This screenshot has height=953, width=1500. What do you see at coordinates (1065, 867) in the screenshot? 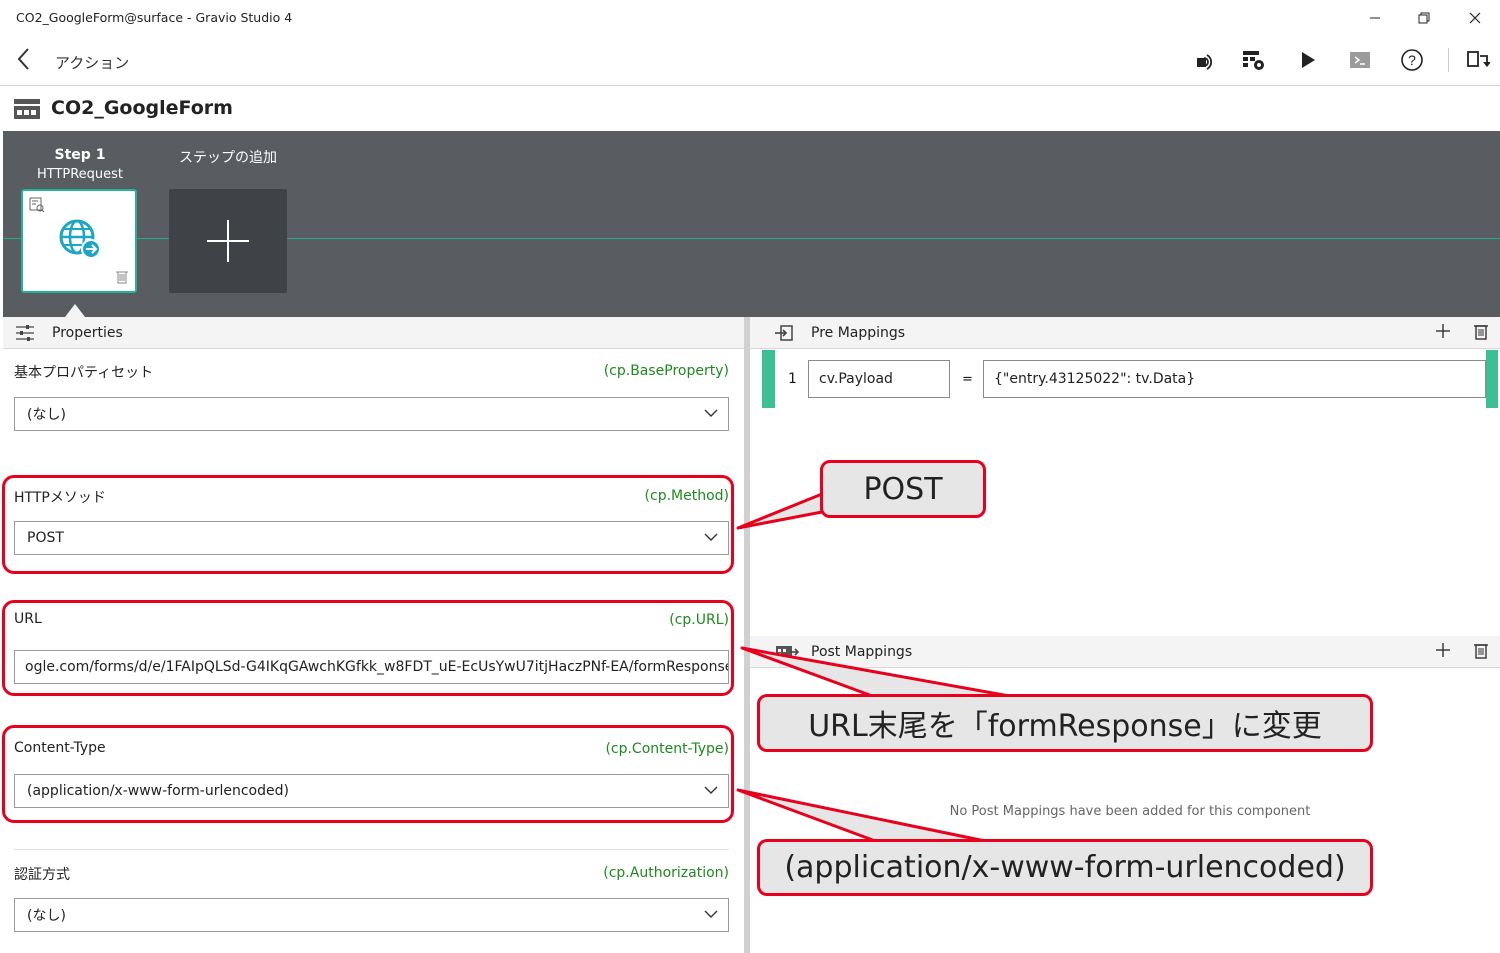
I see `content-type-callout: (application/x-www-form-urlencoded)` at bounding box center [1065, 867].